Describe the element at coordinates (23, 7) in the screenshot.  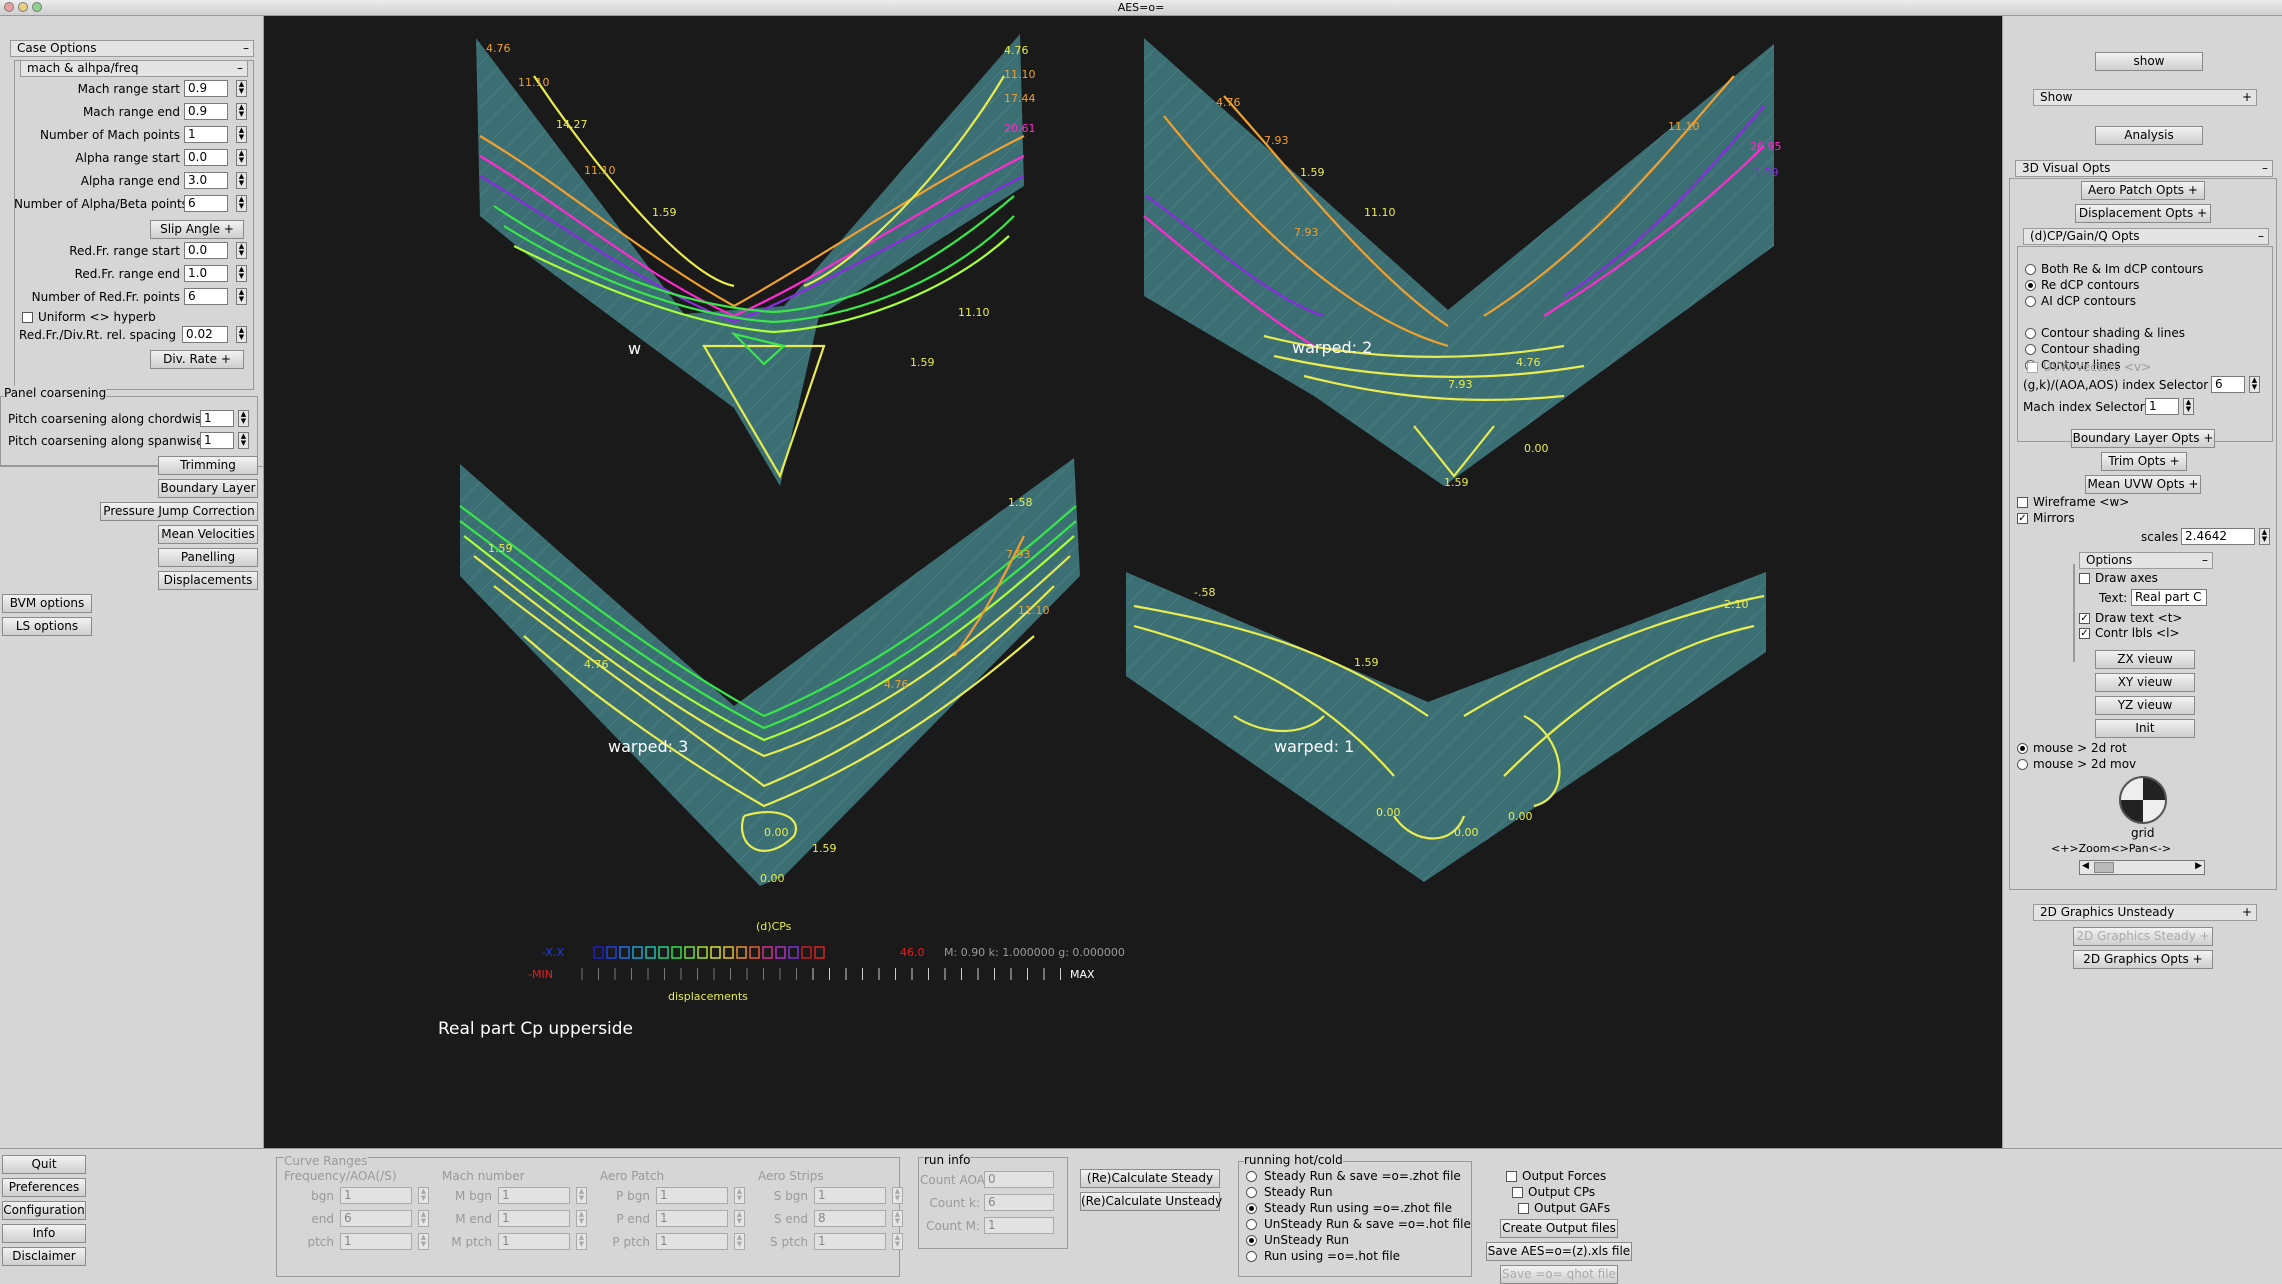
I see `minimize-window-icon` at that location.